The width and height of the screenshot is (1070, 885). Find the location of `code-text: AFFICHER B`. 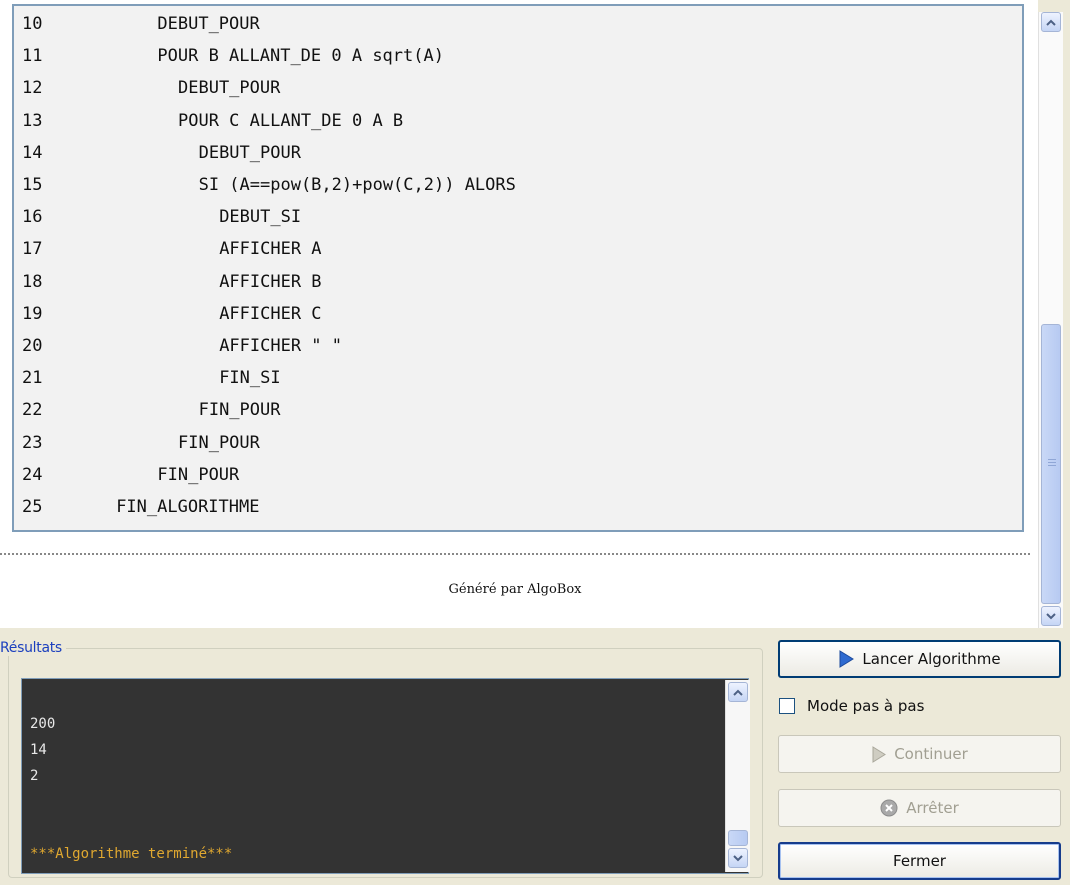

code-text: AFFICHER B is located at coordinates (270, 281).